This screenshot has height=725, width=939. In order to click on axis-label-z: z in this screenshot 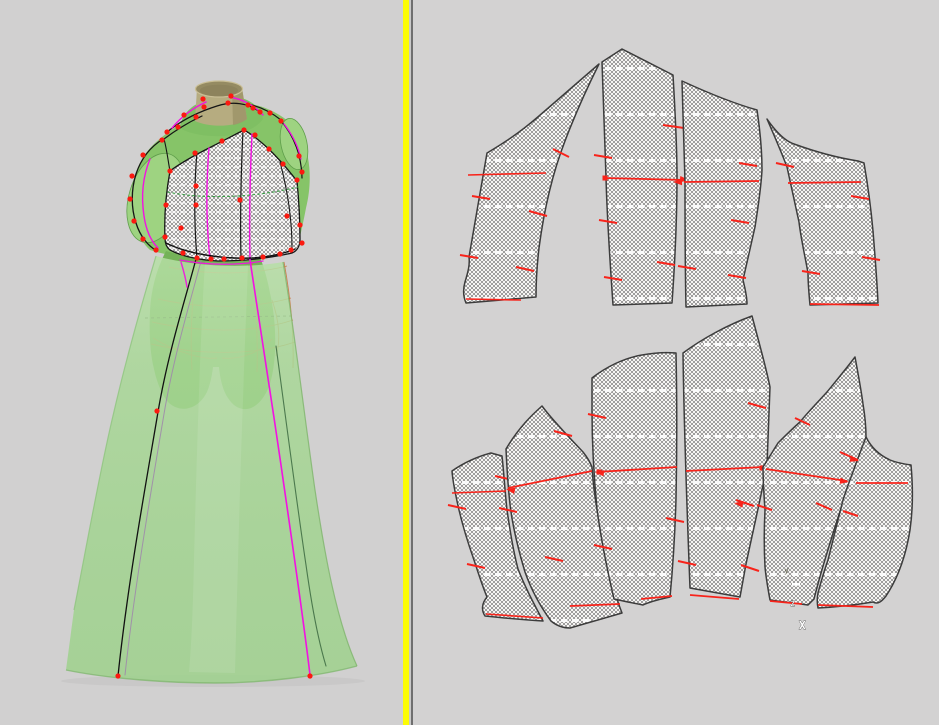, I will do `click(792, 604)`.